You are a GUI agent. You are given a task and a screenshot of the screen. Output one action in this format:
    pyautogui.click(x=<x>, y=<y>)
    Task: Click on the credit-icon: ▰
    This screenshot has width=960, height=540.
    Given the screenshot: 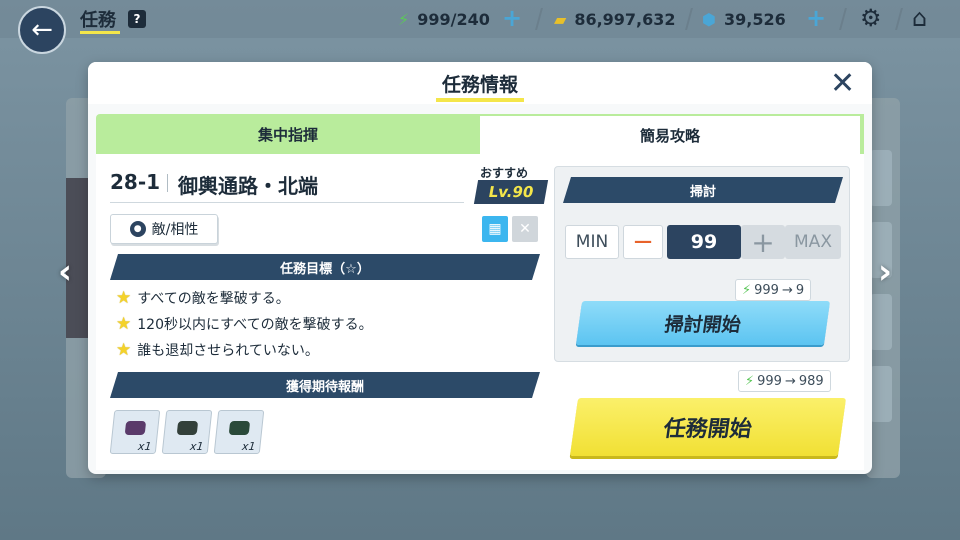 What is the action you would take?
    pyautogui.click(x=560, y=19)
    